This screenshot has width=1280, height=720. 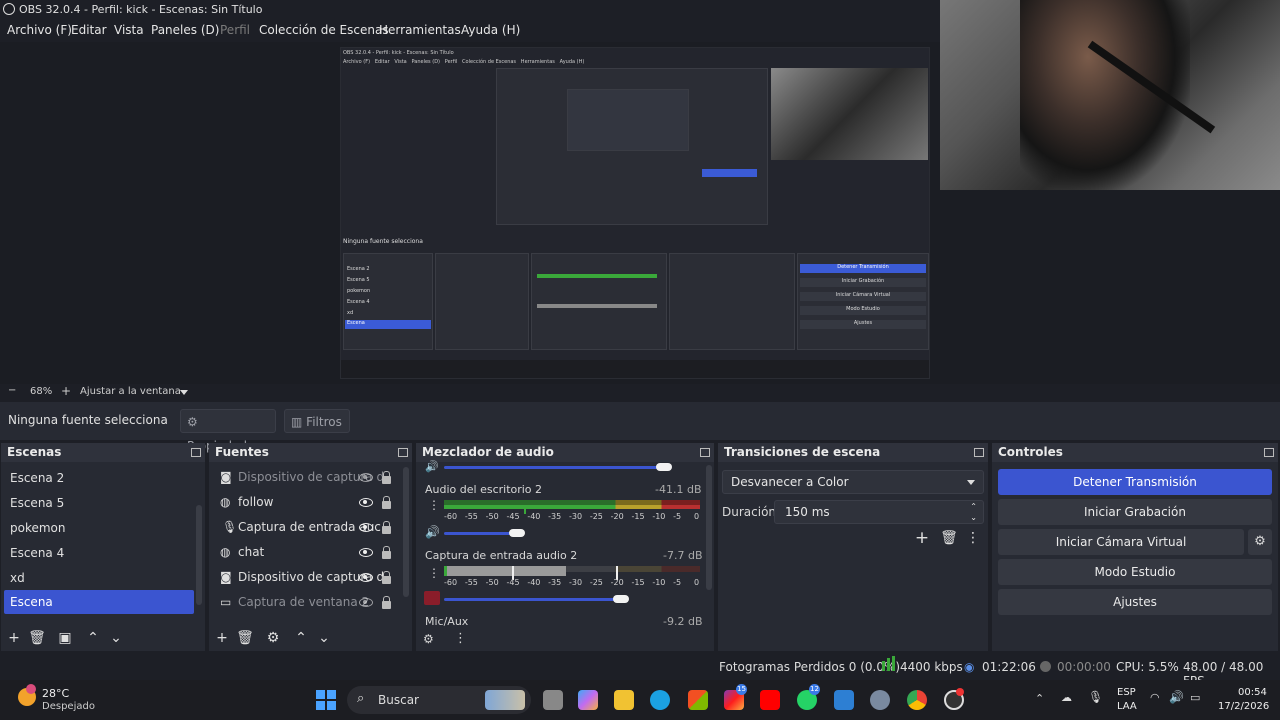 I want to click on battery-icon: ▭, so click(x=1195, y=697).